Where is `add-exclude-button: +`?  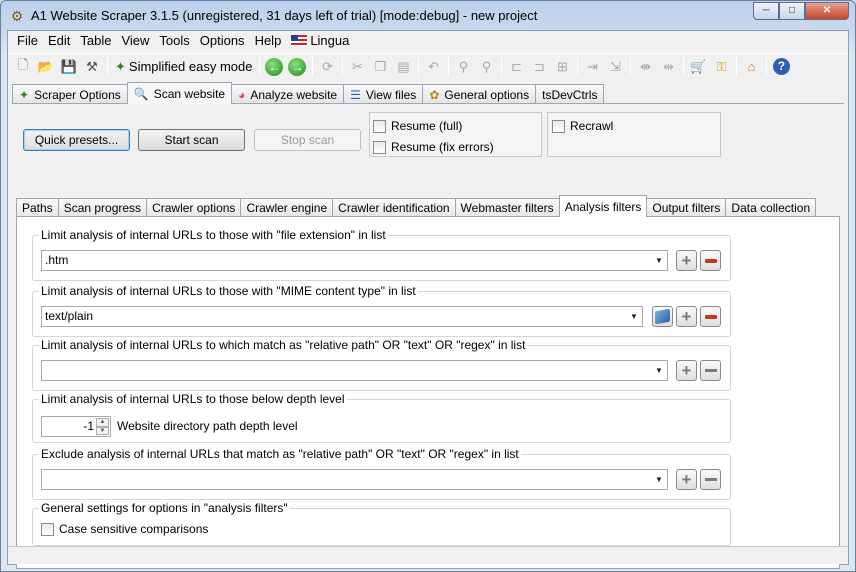 add-exclude-button: + is located at coordinates (686, 479).